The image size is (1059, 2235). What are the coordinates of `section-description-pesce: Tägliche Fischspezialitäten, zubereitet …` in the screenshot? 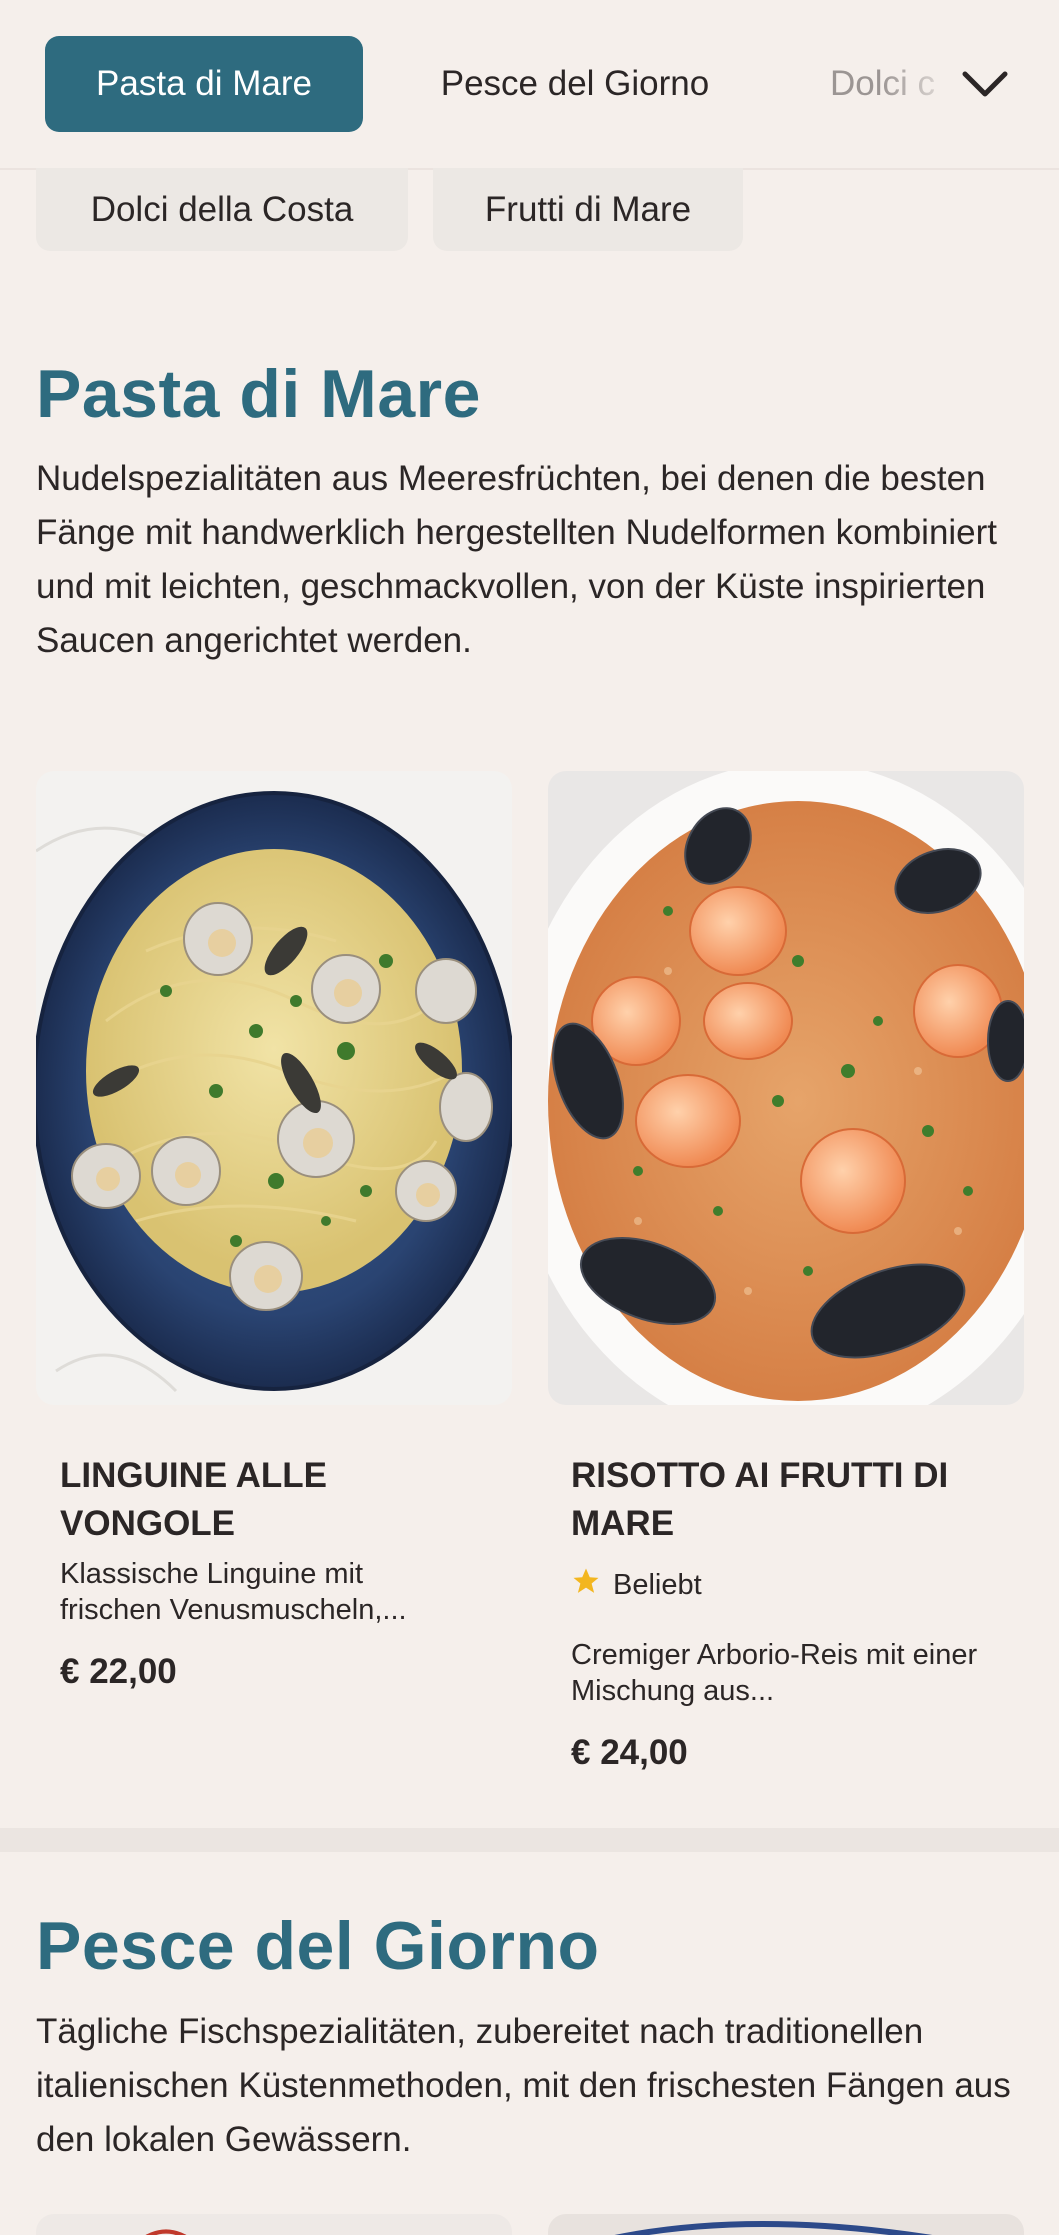 It's located at (523, 2085).